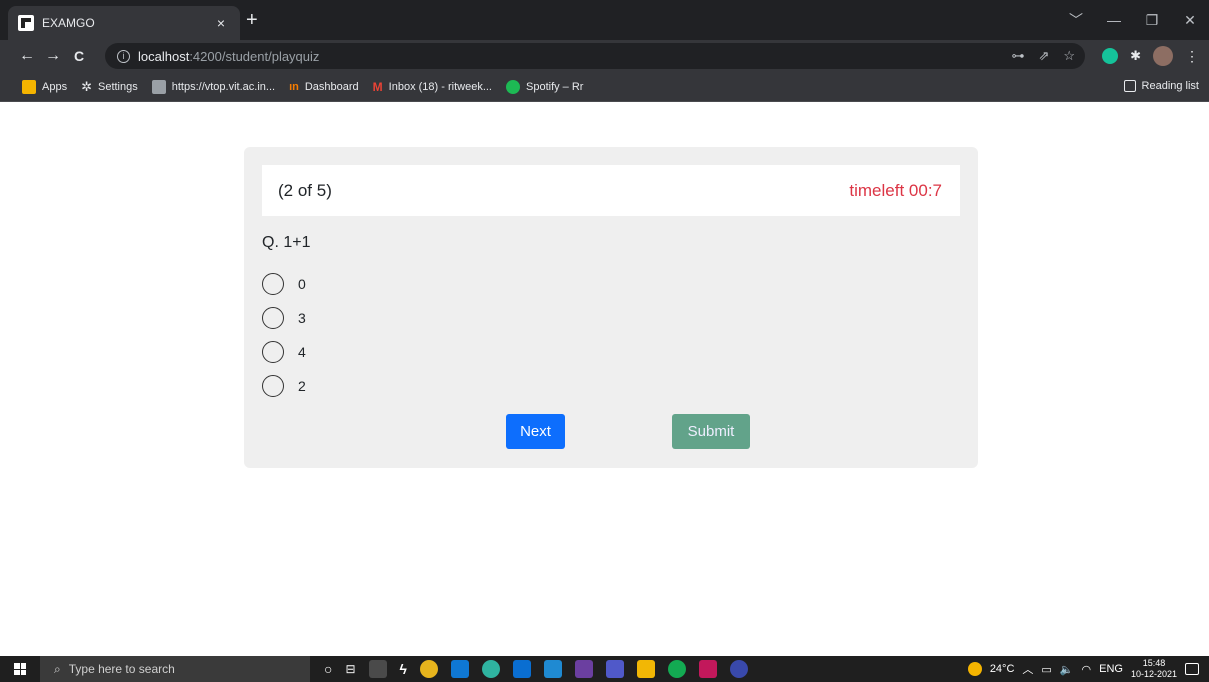  What do you see at coordinates (428, 669) in the screenshot?
I see `chrome-icon` at bounding box center [428, 669].